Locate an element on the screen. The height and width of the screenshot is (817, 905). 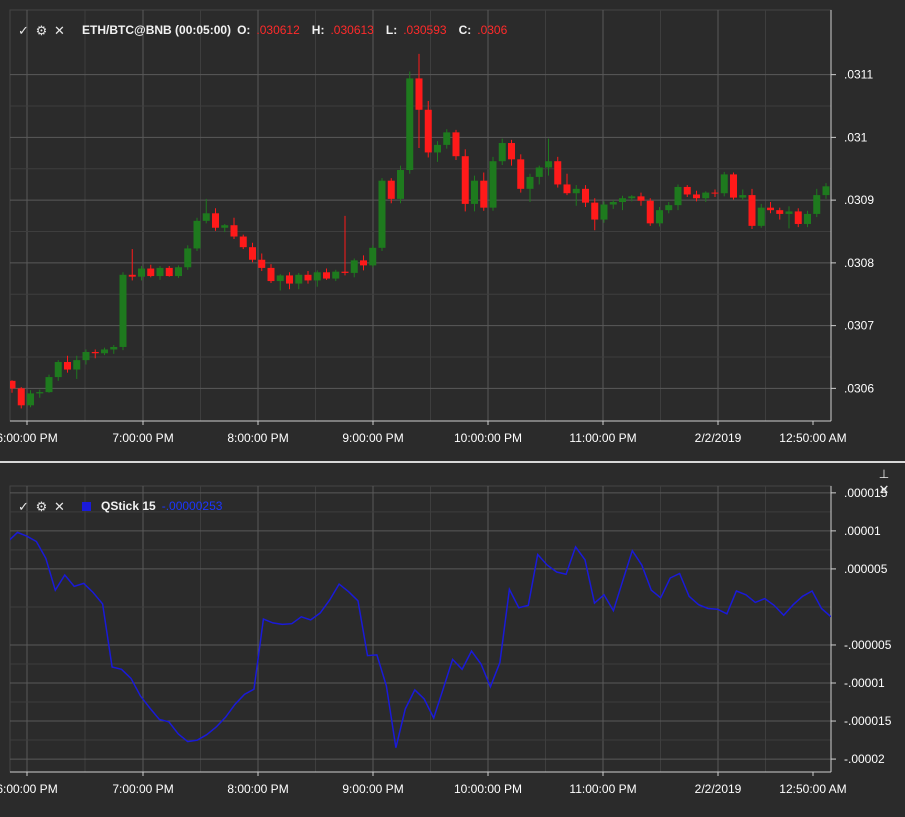
price-x-tick-label: 11:00:00 PM is located at coordinates (602, 438).